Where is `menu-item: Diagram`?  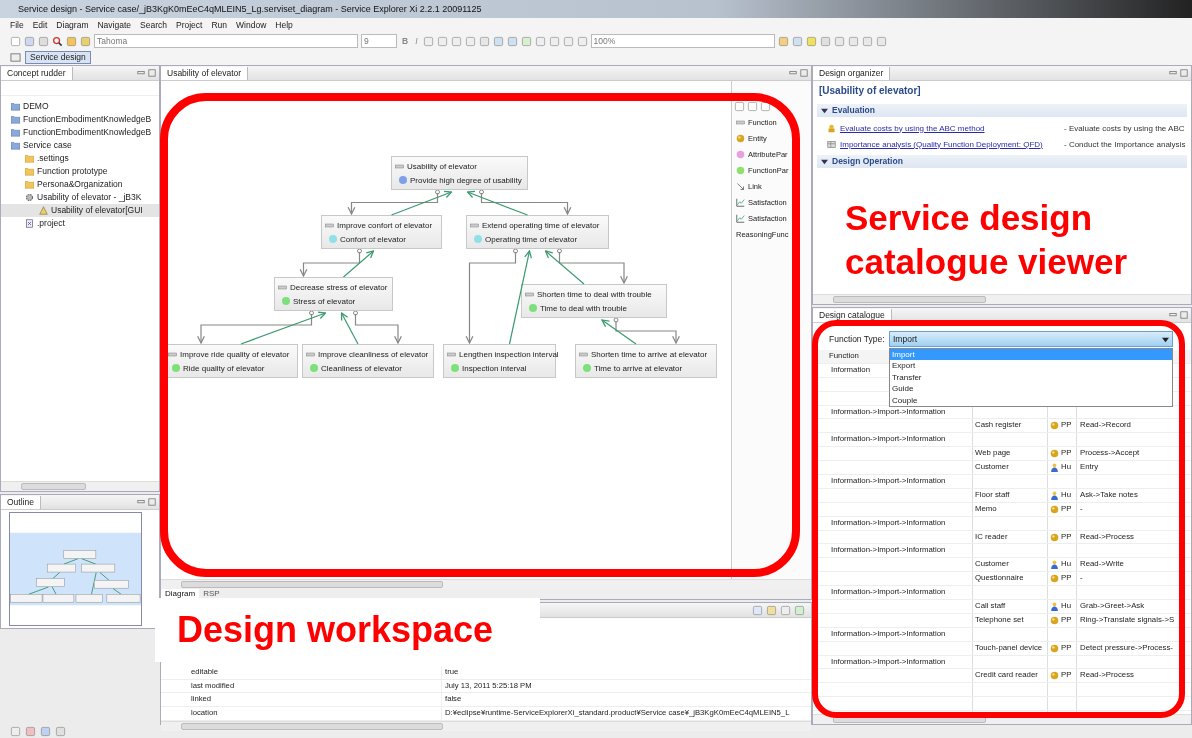 menu-item: Diagram is located at coordinates (72, 25).